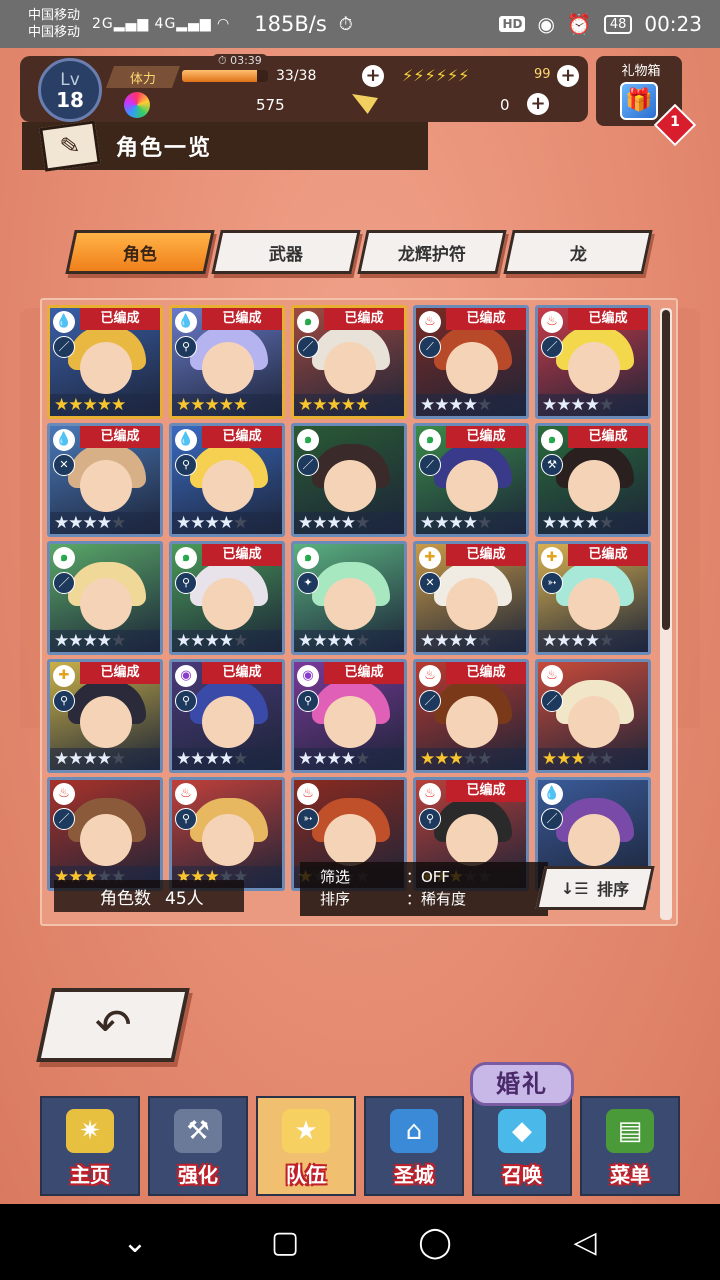 The image size is (720, 1280). I want to click on tab-wyrmprints: 龙辉护符, so click(432, 252).